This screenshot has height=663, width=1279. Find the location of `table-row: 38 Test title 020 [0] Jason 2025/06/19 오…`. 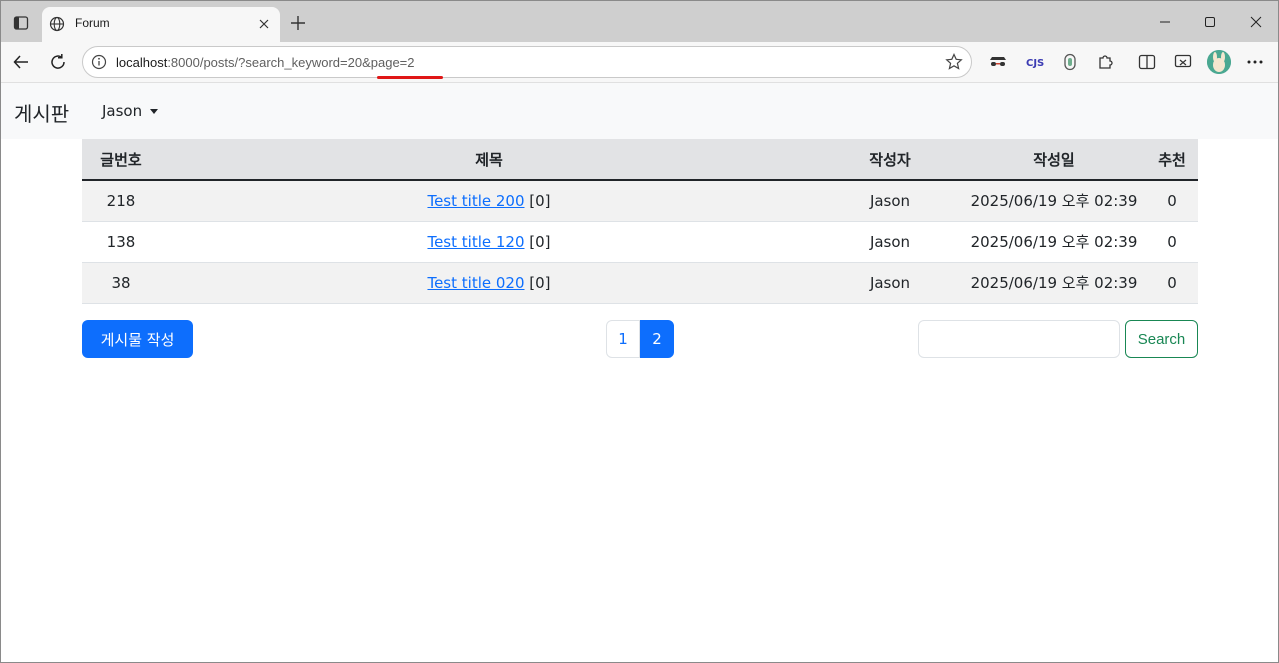

table-row: 38 Test title 020 [0] Jason 2025/06/19 오… is located at coordinates (640, 283).